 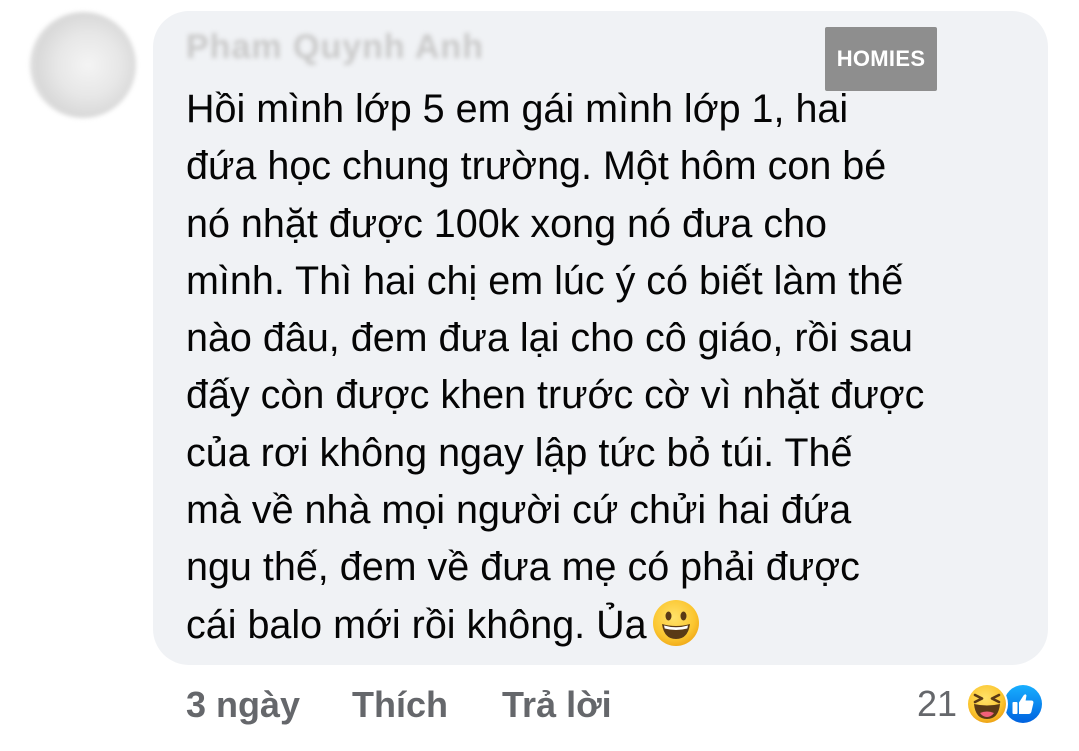 I want to click on comment-line: mà về nhà mọi người cứ chửi hai đứa, so click(x=519, y=510).